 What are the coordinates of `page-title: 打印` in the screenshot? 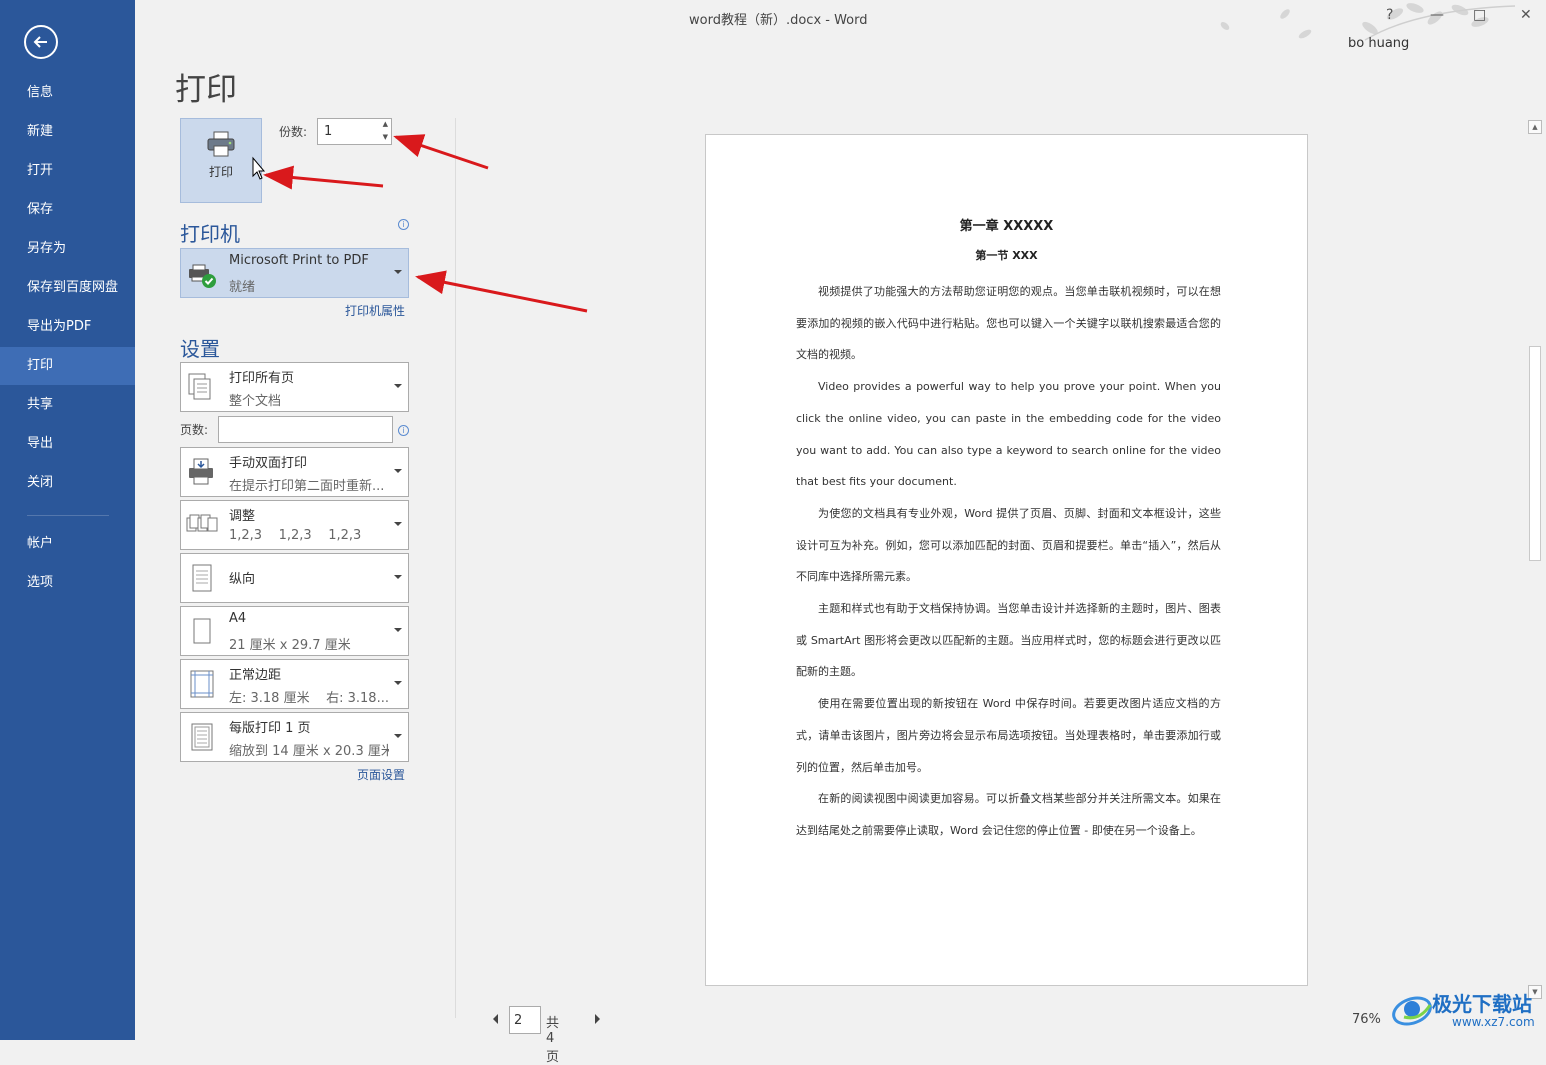 It's located at (206, 90).